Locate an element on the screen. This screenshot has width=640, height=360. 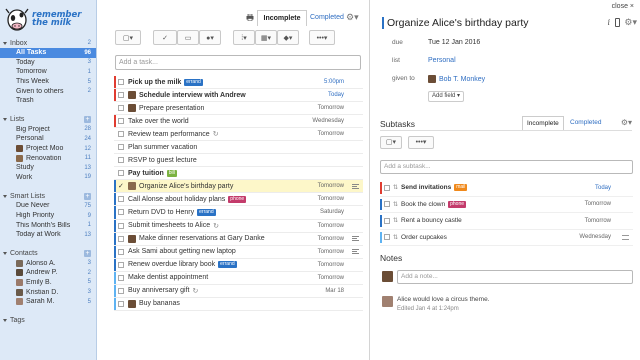
sidebar-item: All Tasks 96 is located at coordinates (48, 53).